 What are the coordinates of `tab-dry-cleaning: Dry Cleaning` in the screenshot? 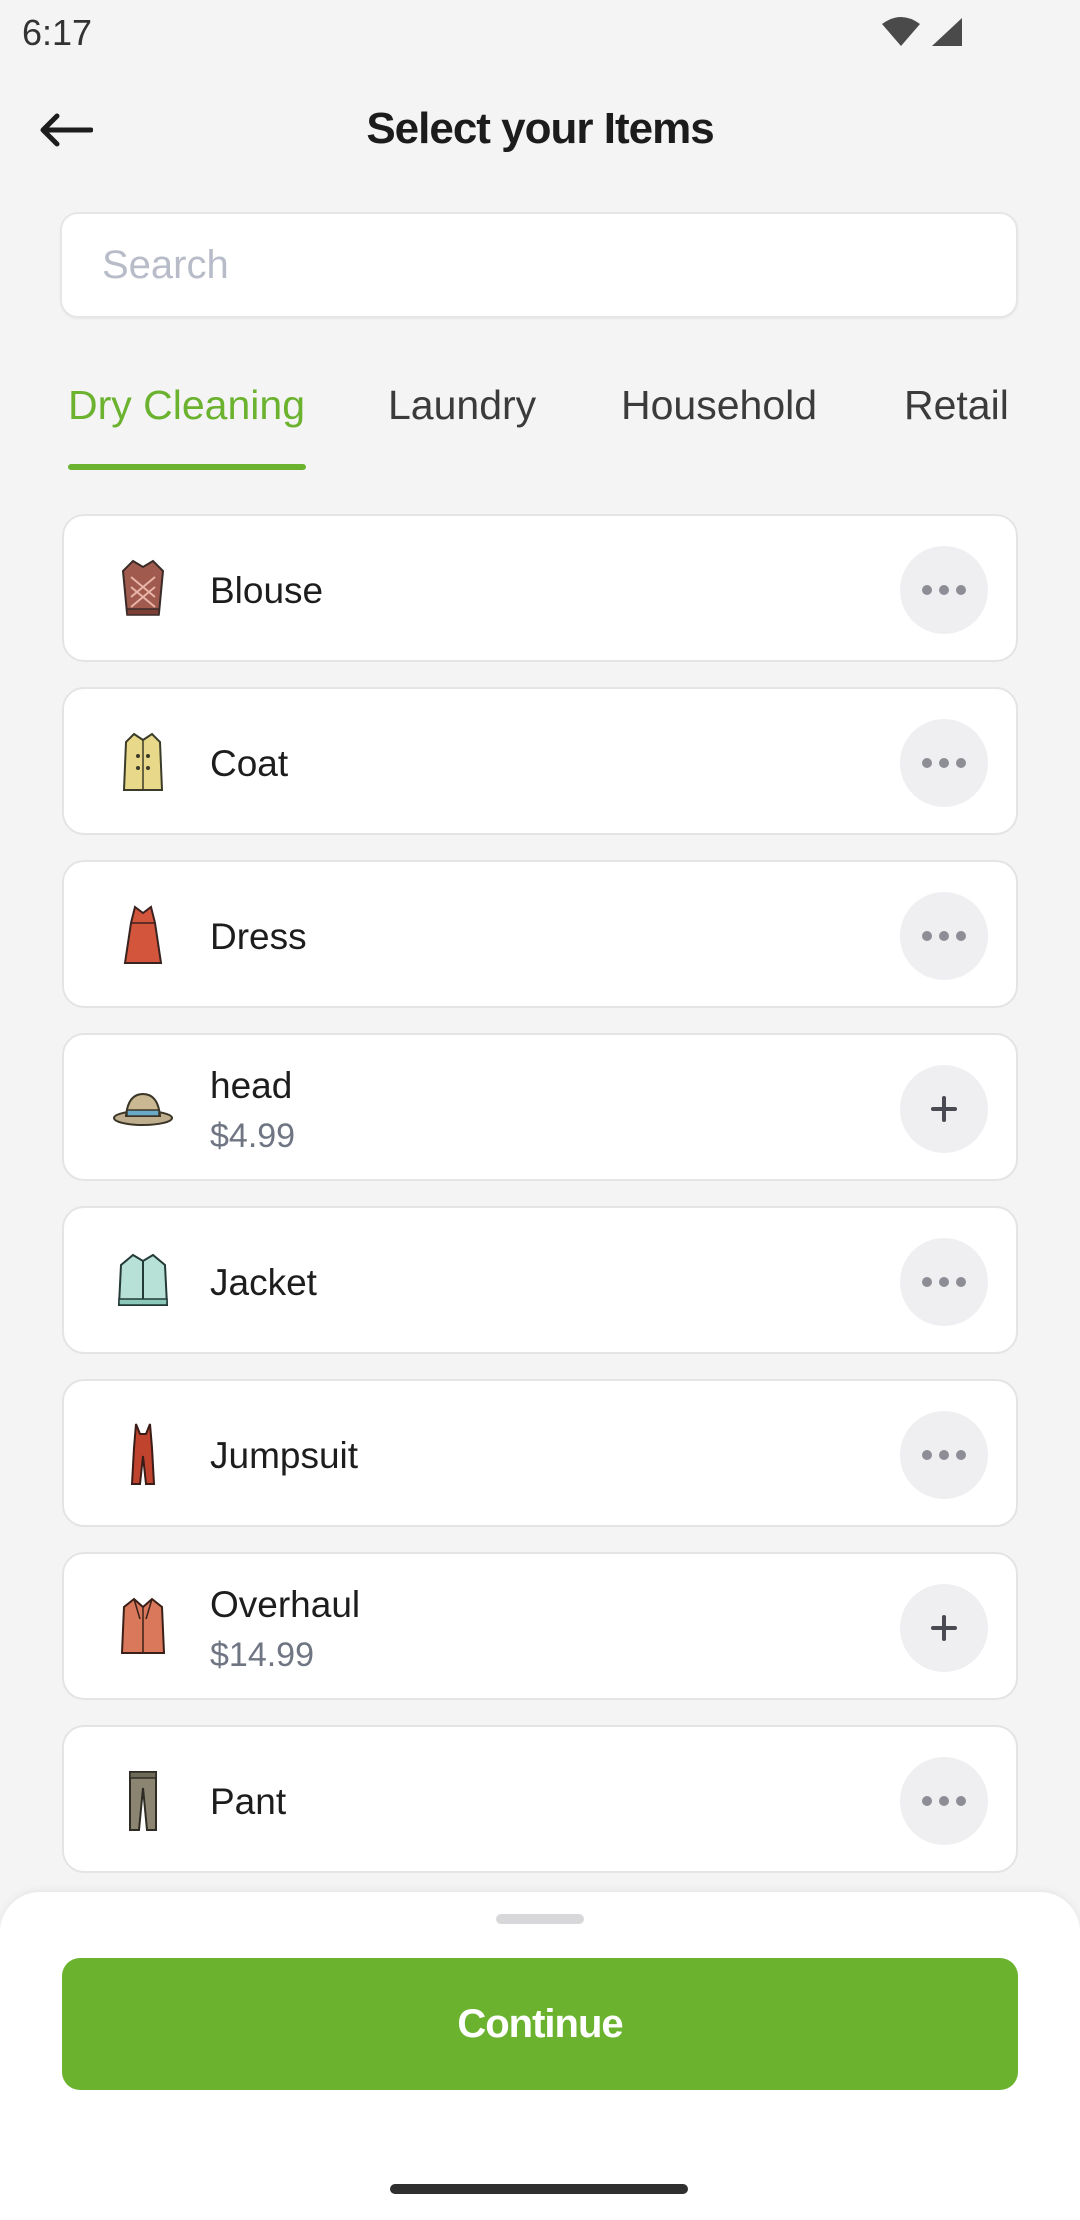 It's located at (186, 405).